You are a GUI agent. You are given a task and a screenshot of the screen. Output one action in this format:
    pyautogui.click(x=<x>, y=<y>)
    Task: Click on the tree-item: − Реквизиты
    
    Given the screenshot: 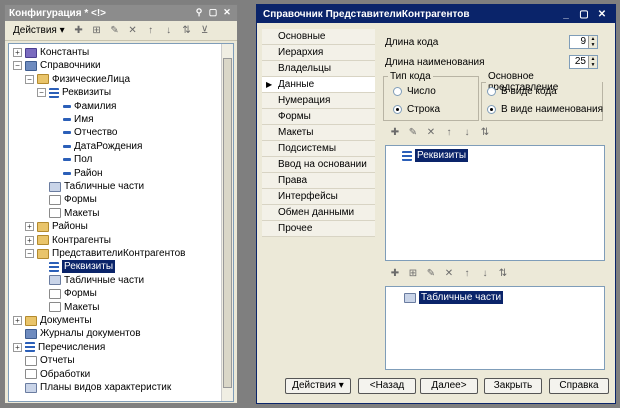 What is the action you would take?
    pyautogui.click(x=74, y=92)
    